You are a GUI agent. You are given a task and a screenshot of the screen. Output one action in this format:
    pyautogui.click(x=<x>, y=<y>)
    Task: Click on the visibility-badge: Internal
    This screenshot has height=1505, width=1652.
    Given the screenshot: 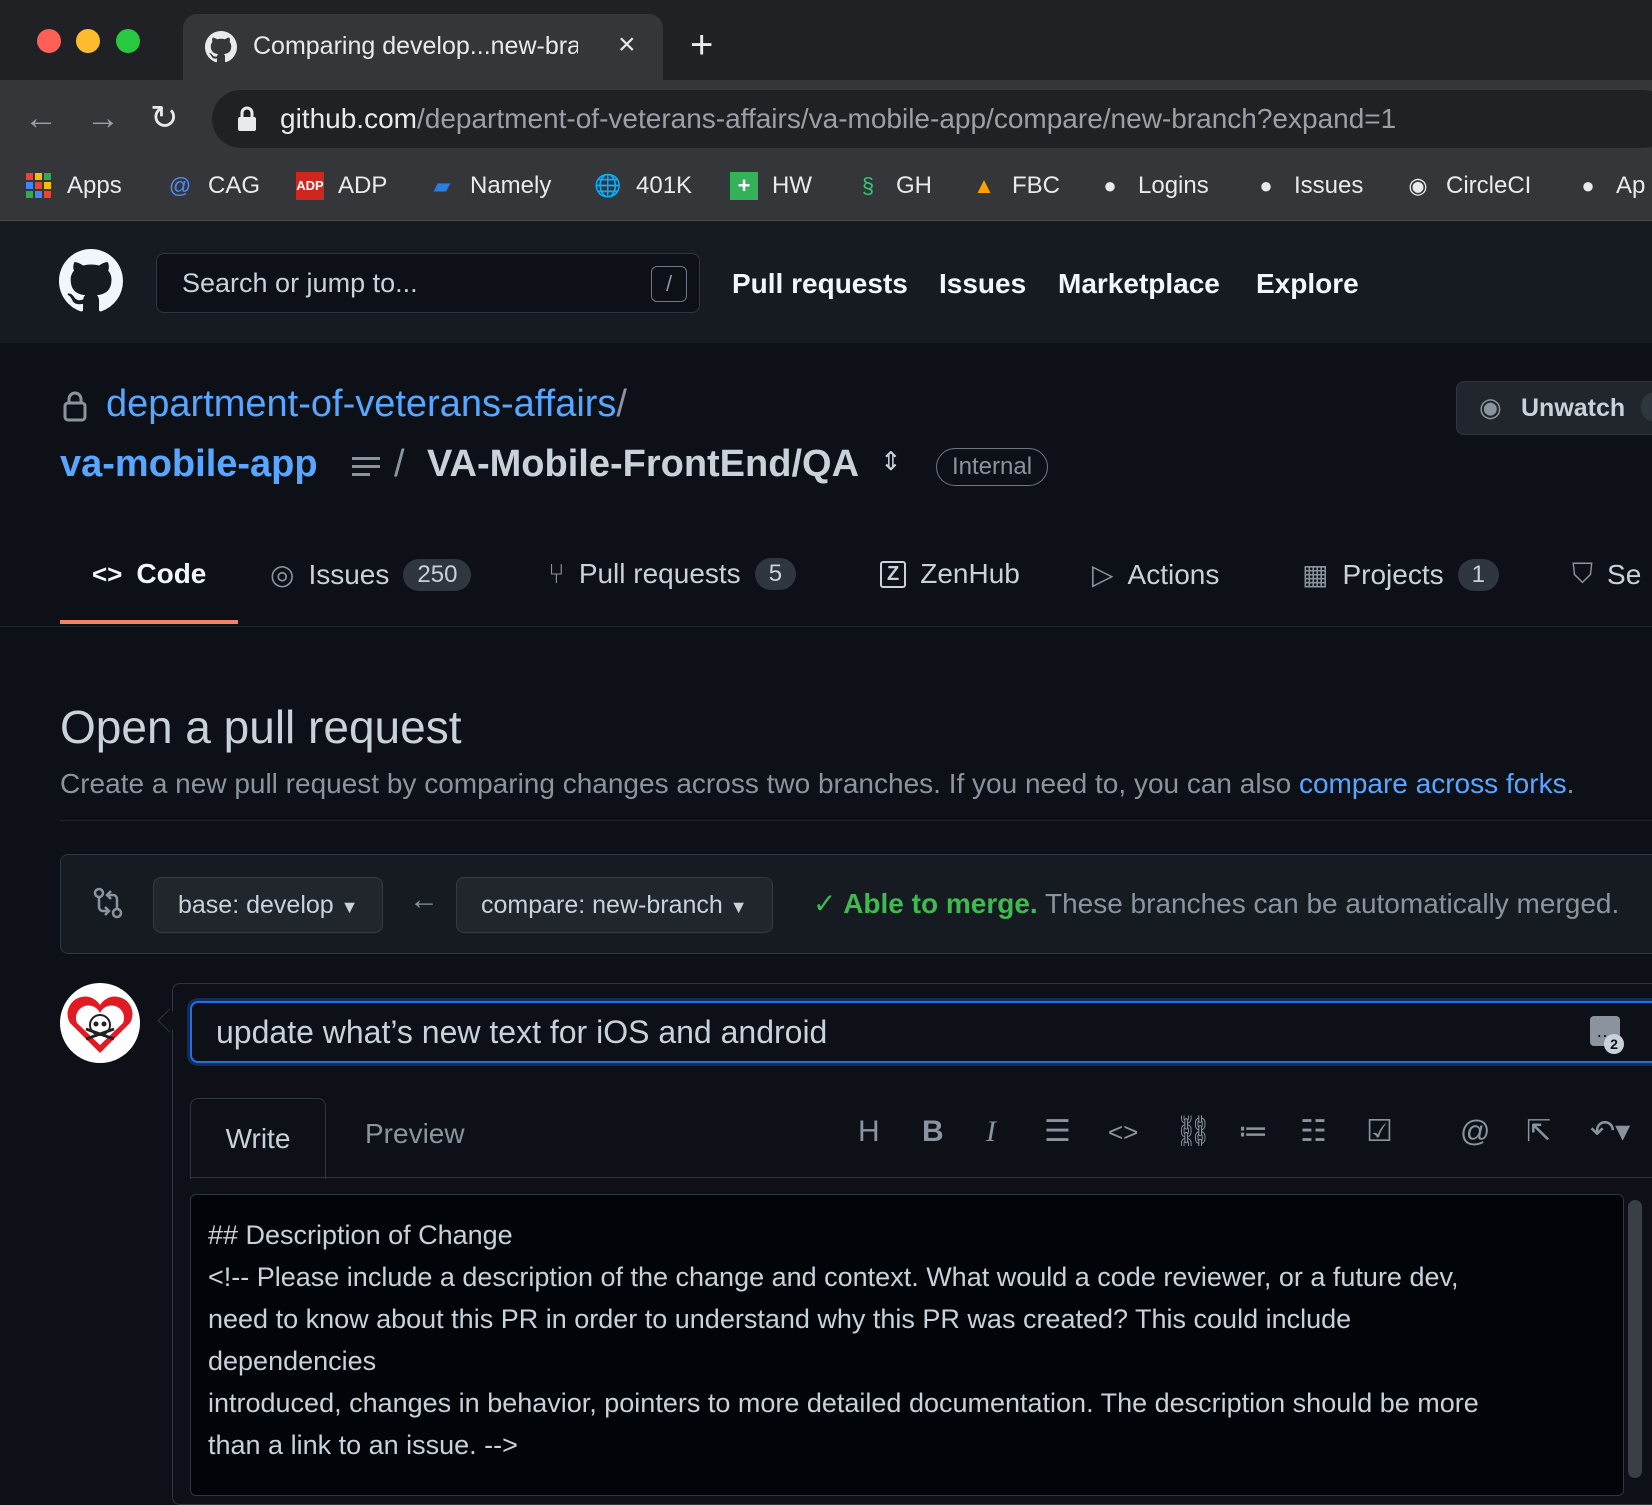 What is the action you would take?
    pyautogui.click(x=992, y=467)
    